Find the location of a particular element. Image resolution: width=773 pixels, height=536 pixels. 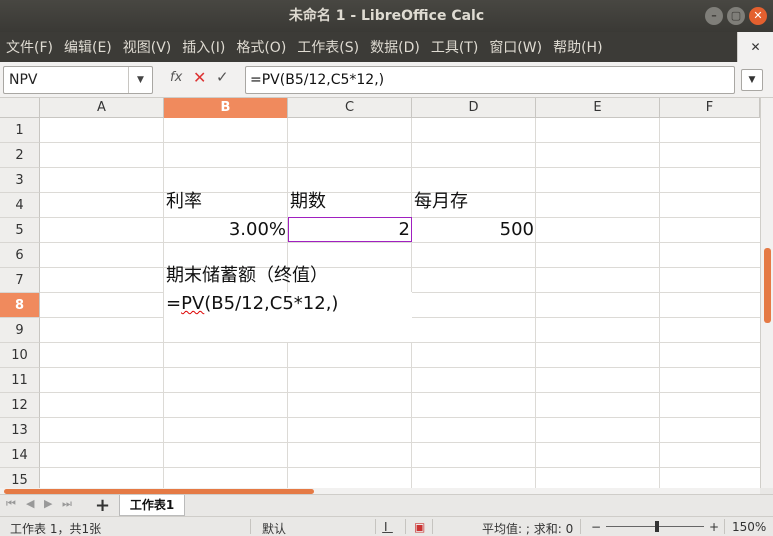

row-header: 4 is located at coordinates (20, 205).